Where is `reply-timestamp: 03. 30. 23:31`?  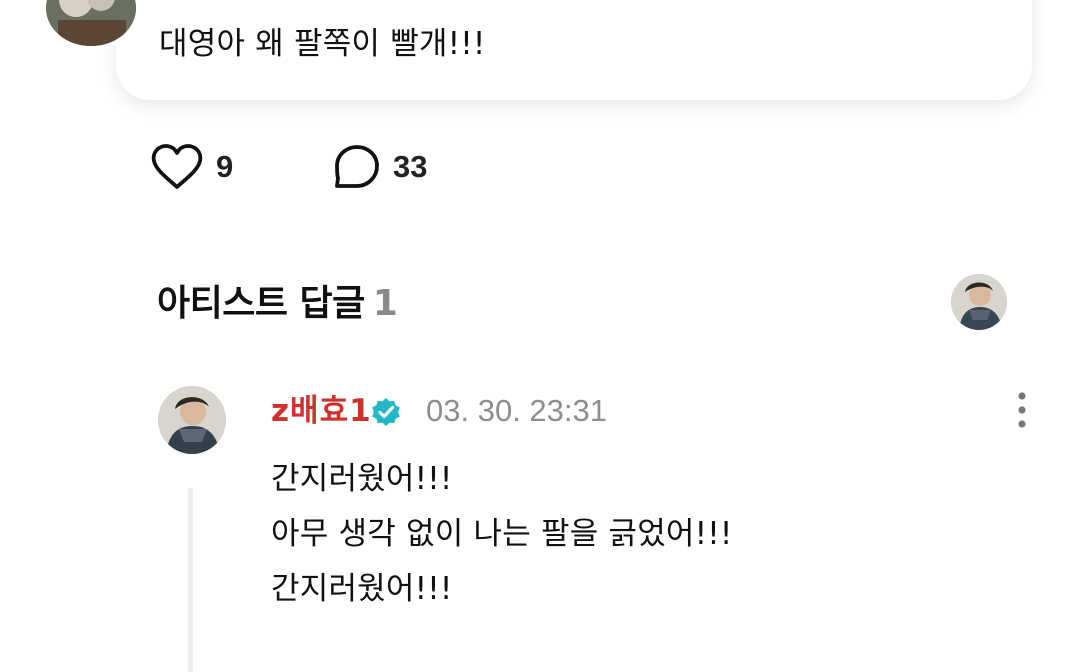
reply-timestamp: 03. 30. 23:31 is located at coordinates (516, 410).